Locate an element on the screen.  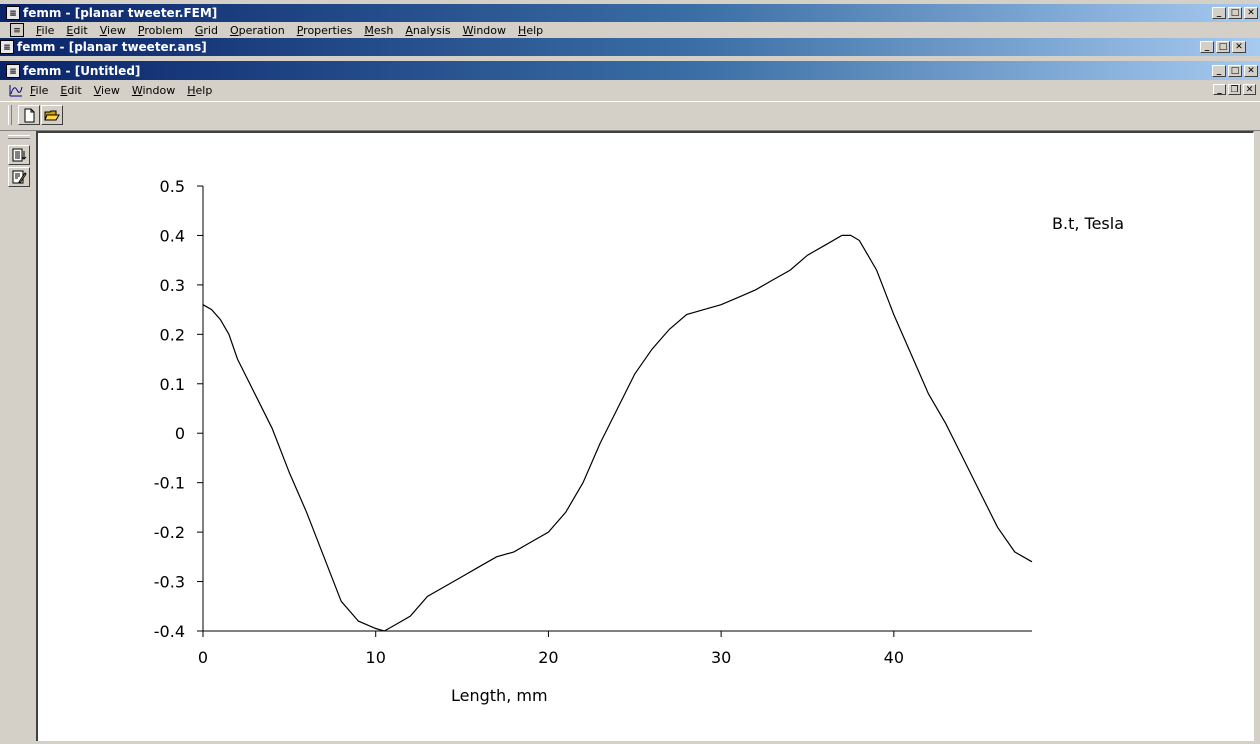
femm-doc-icon: ≡ is located at coordinates (17, 30).